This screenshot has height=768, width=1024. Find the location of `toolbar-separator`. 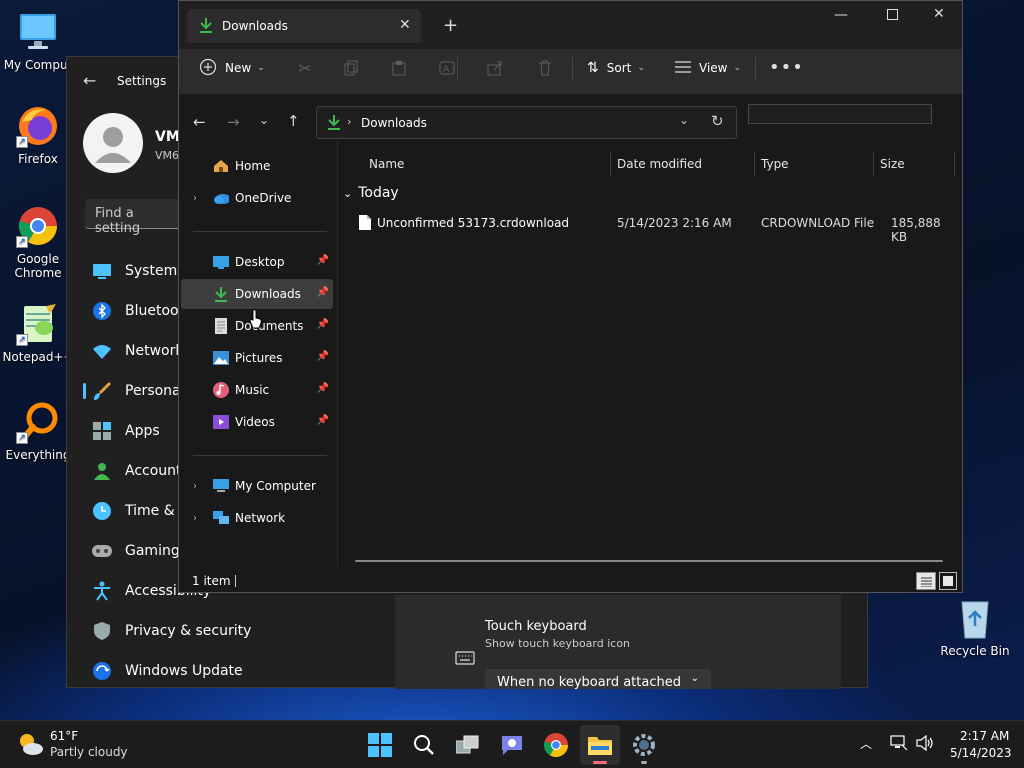

toolbar-separator is located at coordinates (572, 69).